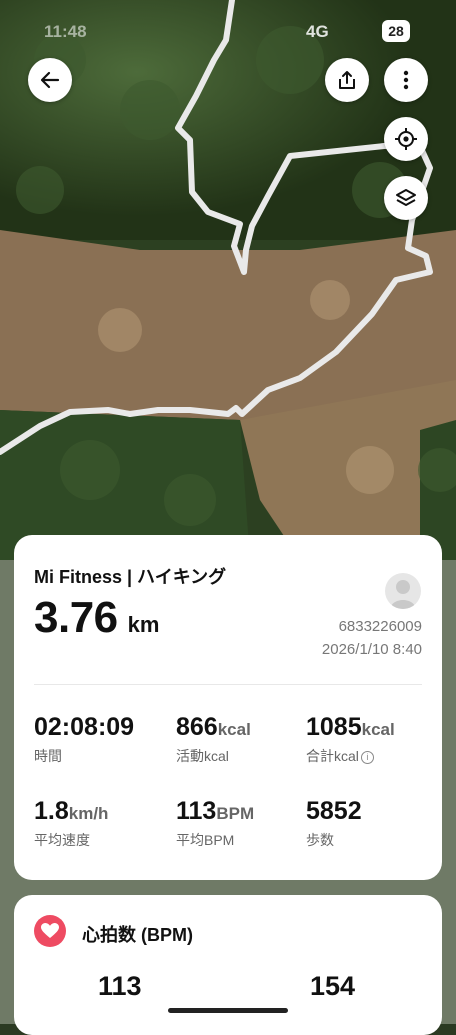 The image size is (456, 1035). Describe the element at coordinates (65, 31) in the screenshot. I see `status-time: 11:48` at that location.